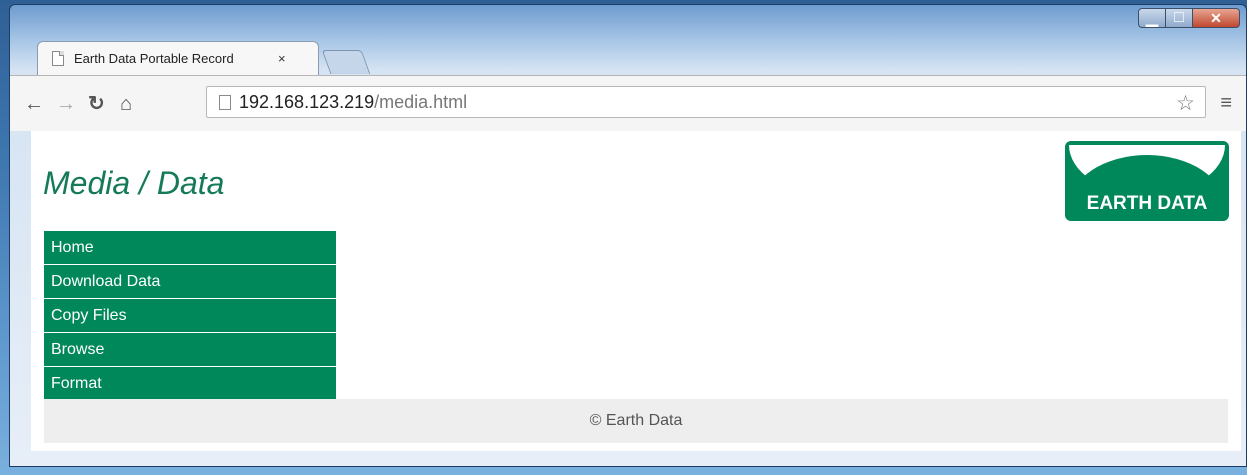 The height and width of the screenshot is (475, 1247). Describe the element at coordinates (1216, 18) in the screenshot. I see `close-window-button: ✕` at that location.